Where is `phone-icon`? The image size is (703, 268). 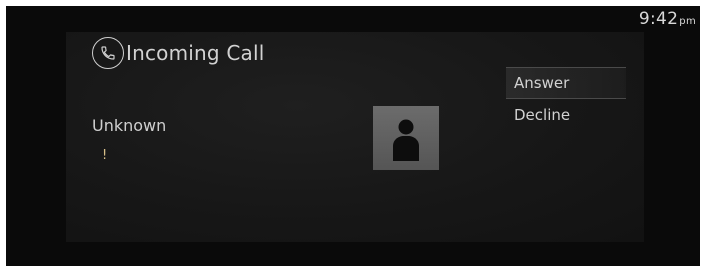 phone-icon is located at coordinates (108, 53).